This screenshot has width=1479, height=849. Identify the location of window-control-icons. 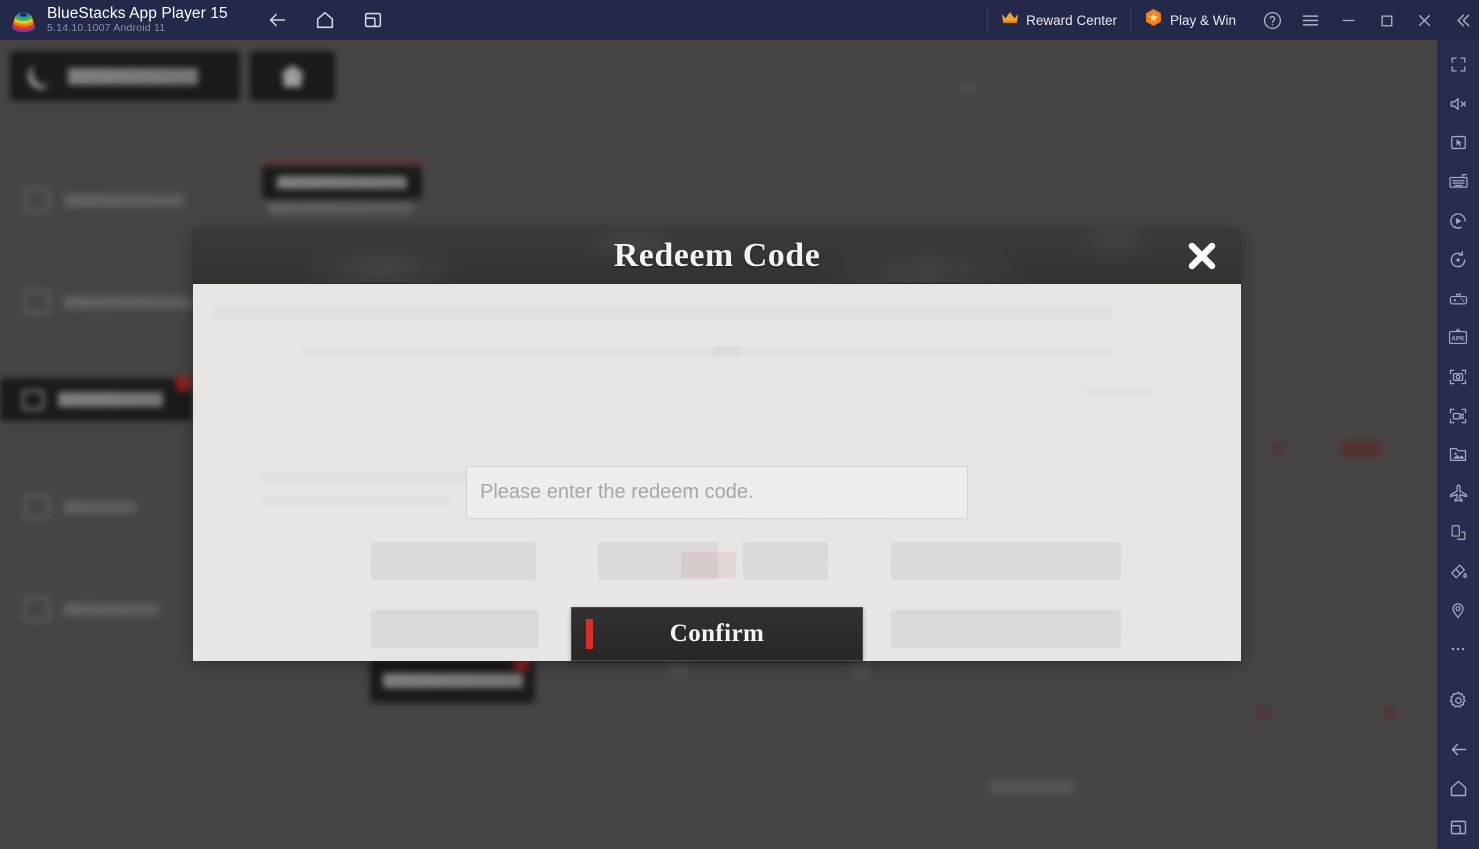
(1367, 20).